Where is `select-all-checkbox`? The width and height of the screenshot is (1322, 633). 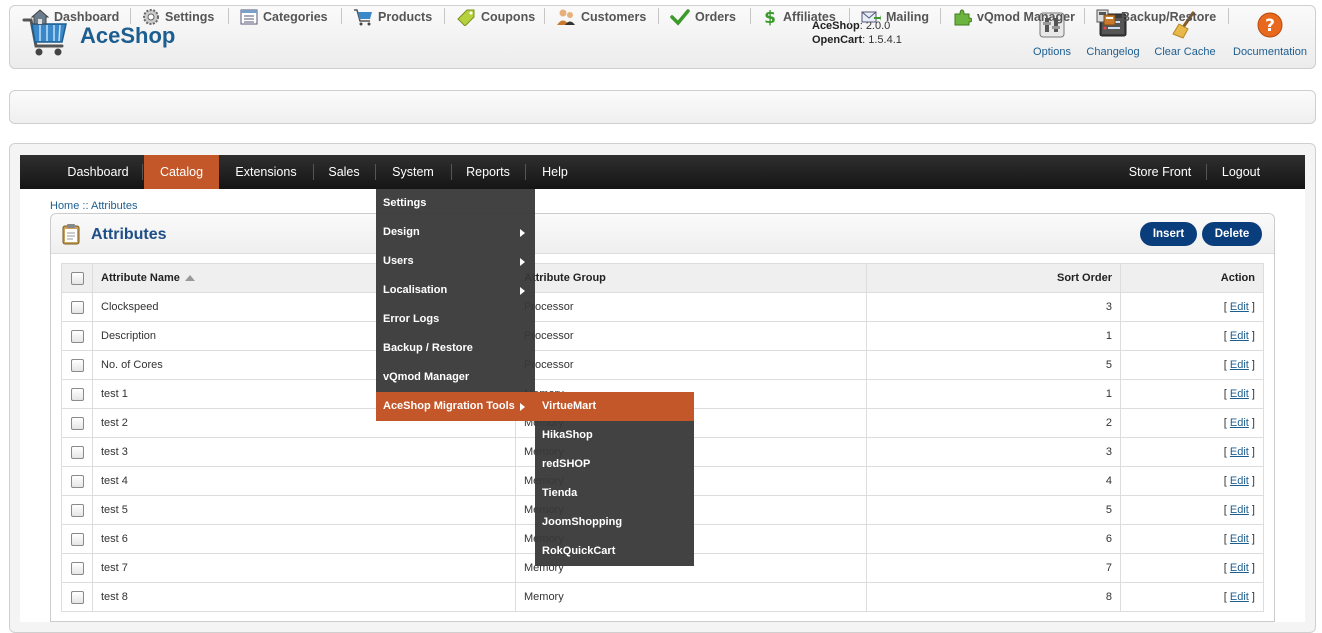 select-all-checkbox is located at coordinates (77, 278).